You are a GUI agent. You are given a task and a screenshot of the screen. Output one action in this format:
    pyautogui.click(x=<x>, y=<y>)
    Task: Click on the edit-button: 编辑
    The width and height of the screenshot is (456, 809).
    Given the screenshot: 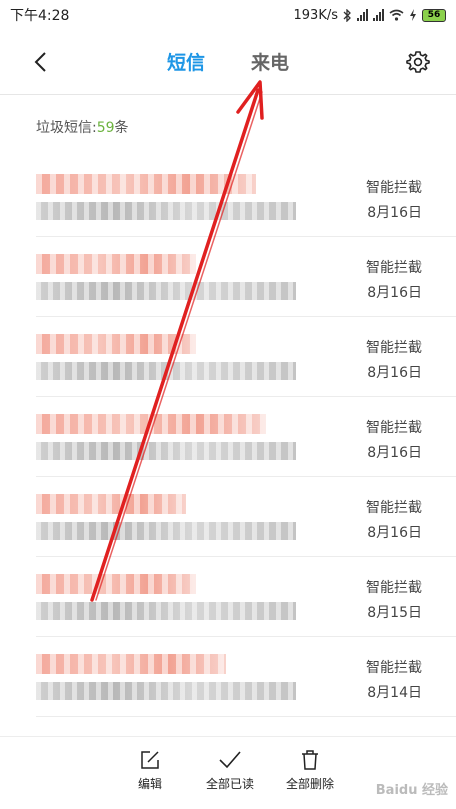 What is the action you would take?
    pyautogui.click(x=150, y=770)
    